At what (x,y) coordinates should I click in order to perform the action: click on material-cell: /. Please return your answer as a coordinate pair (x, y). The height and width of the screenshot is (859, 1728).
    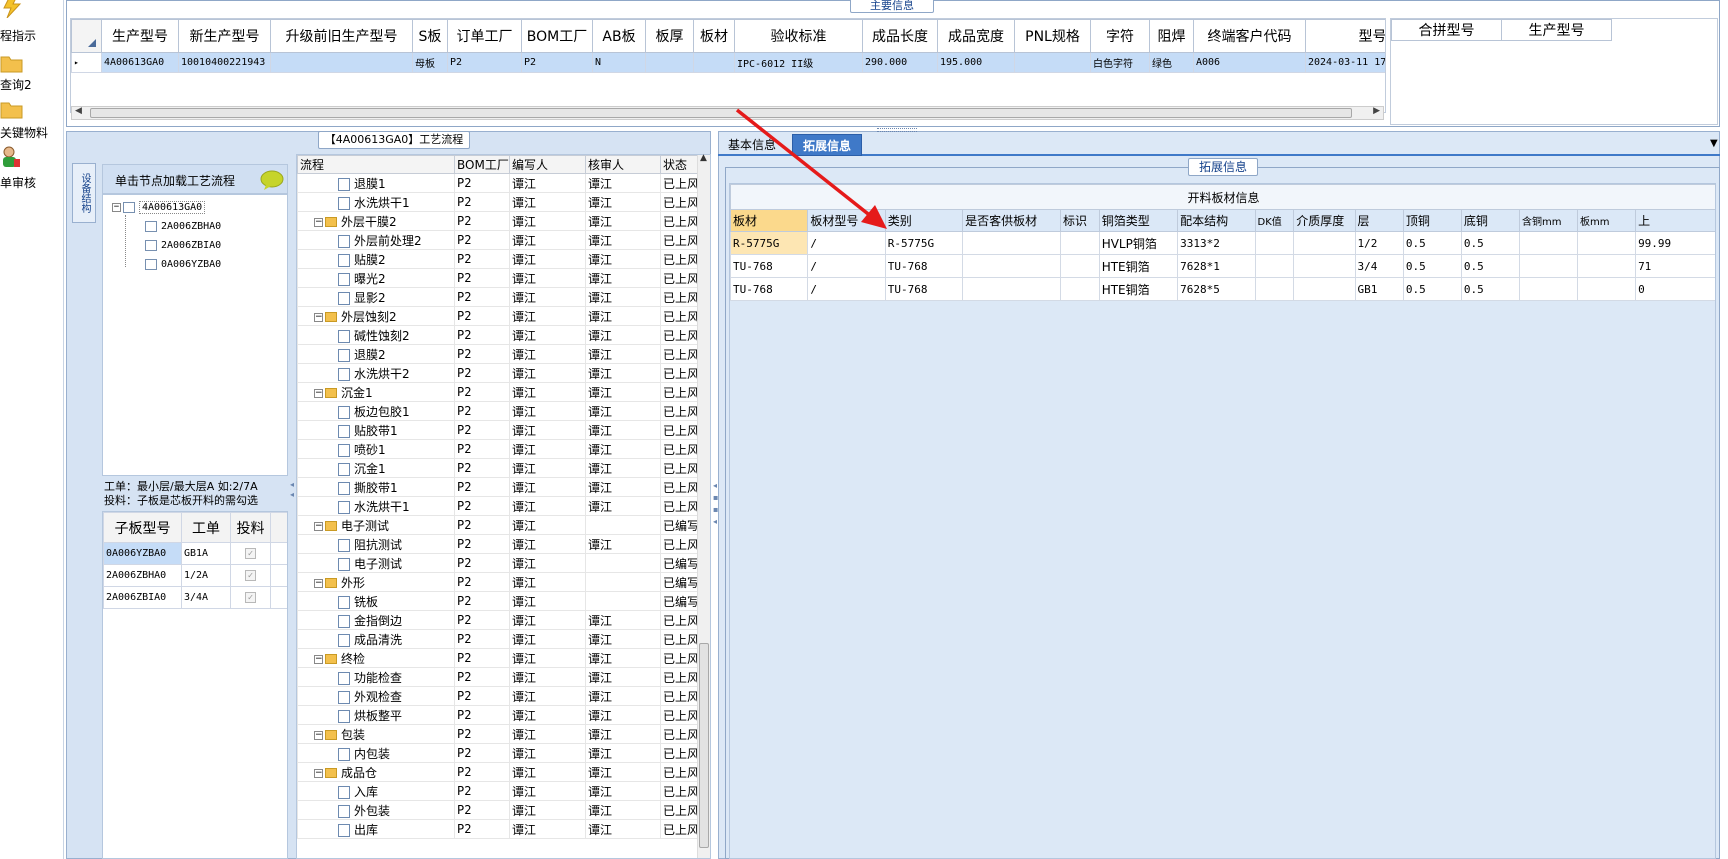
    Looking at the image, I should click on (846, 243).